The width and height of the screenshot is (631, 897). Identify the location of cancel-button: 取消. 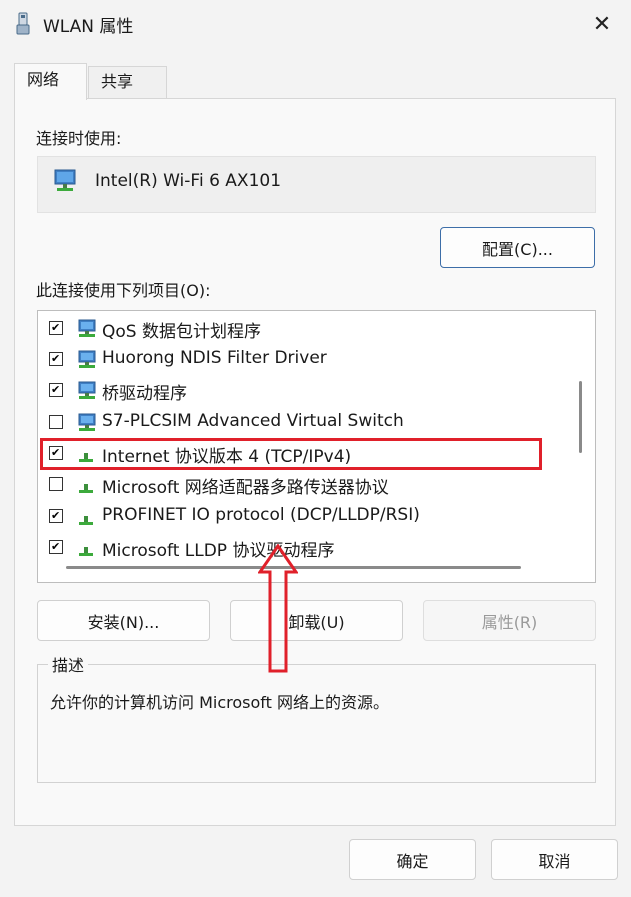
(554, 859).